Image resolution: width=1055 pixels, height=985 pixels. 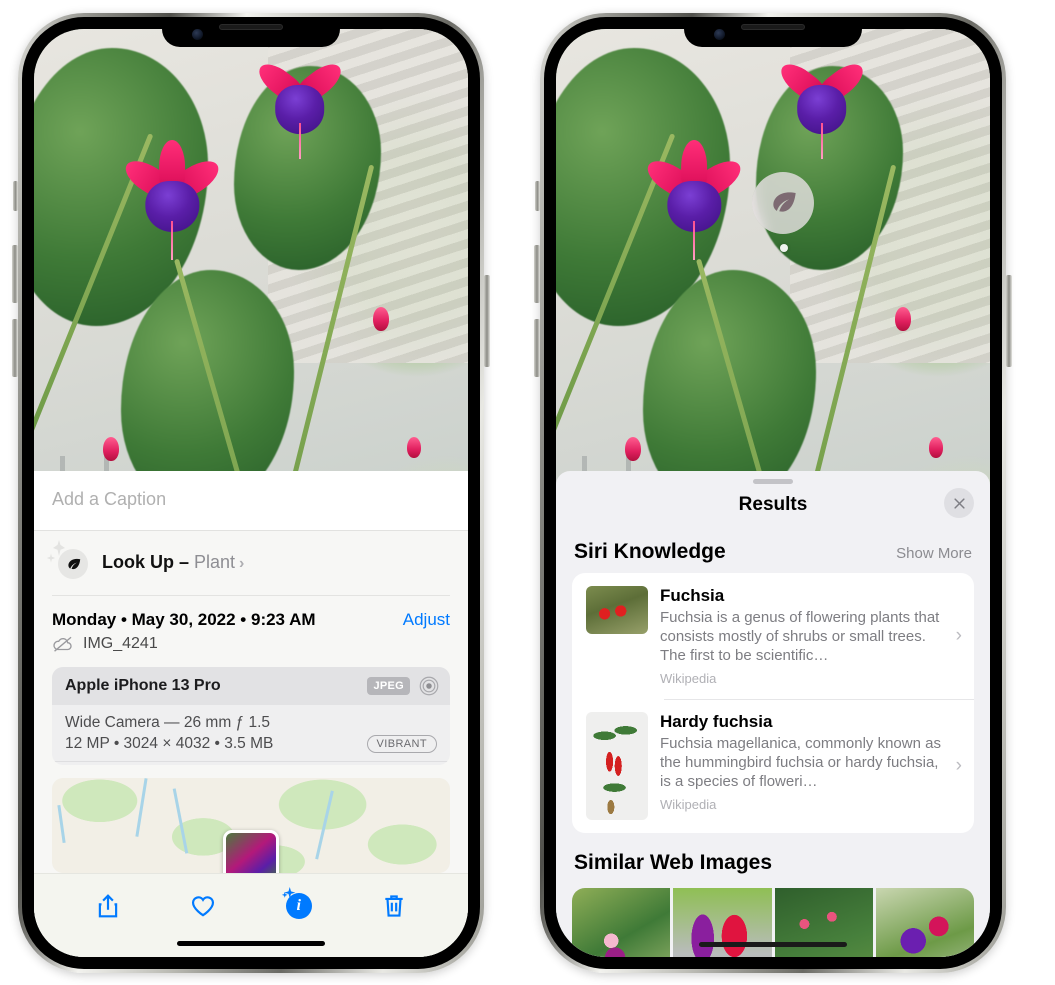 I want to click on exif-header: Apple iPhone 13 Pro JPEG, so click(x=251, y=685).